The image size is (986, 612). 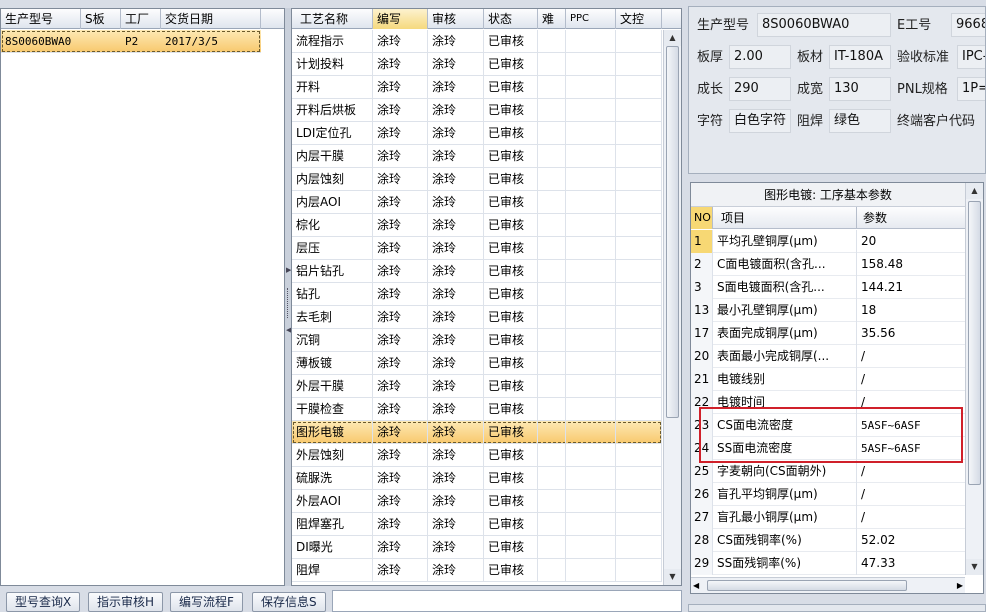 What do you see at coordinates (672, 38) in the screenshot?
I see `scroll-up-icon: ▲` at bounding box center [672, 38].